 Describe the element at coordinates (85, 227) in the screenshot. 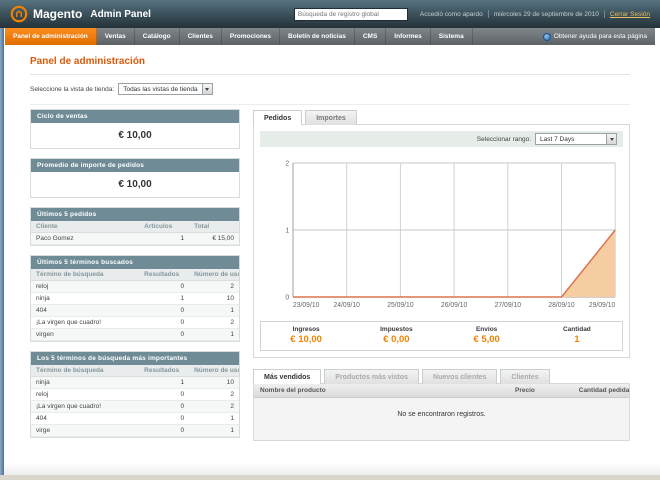

I see `column-header: Cliente` at that location.